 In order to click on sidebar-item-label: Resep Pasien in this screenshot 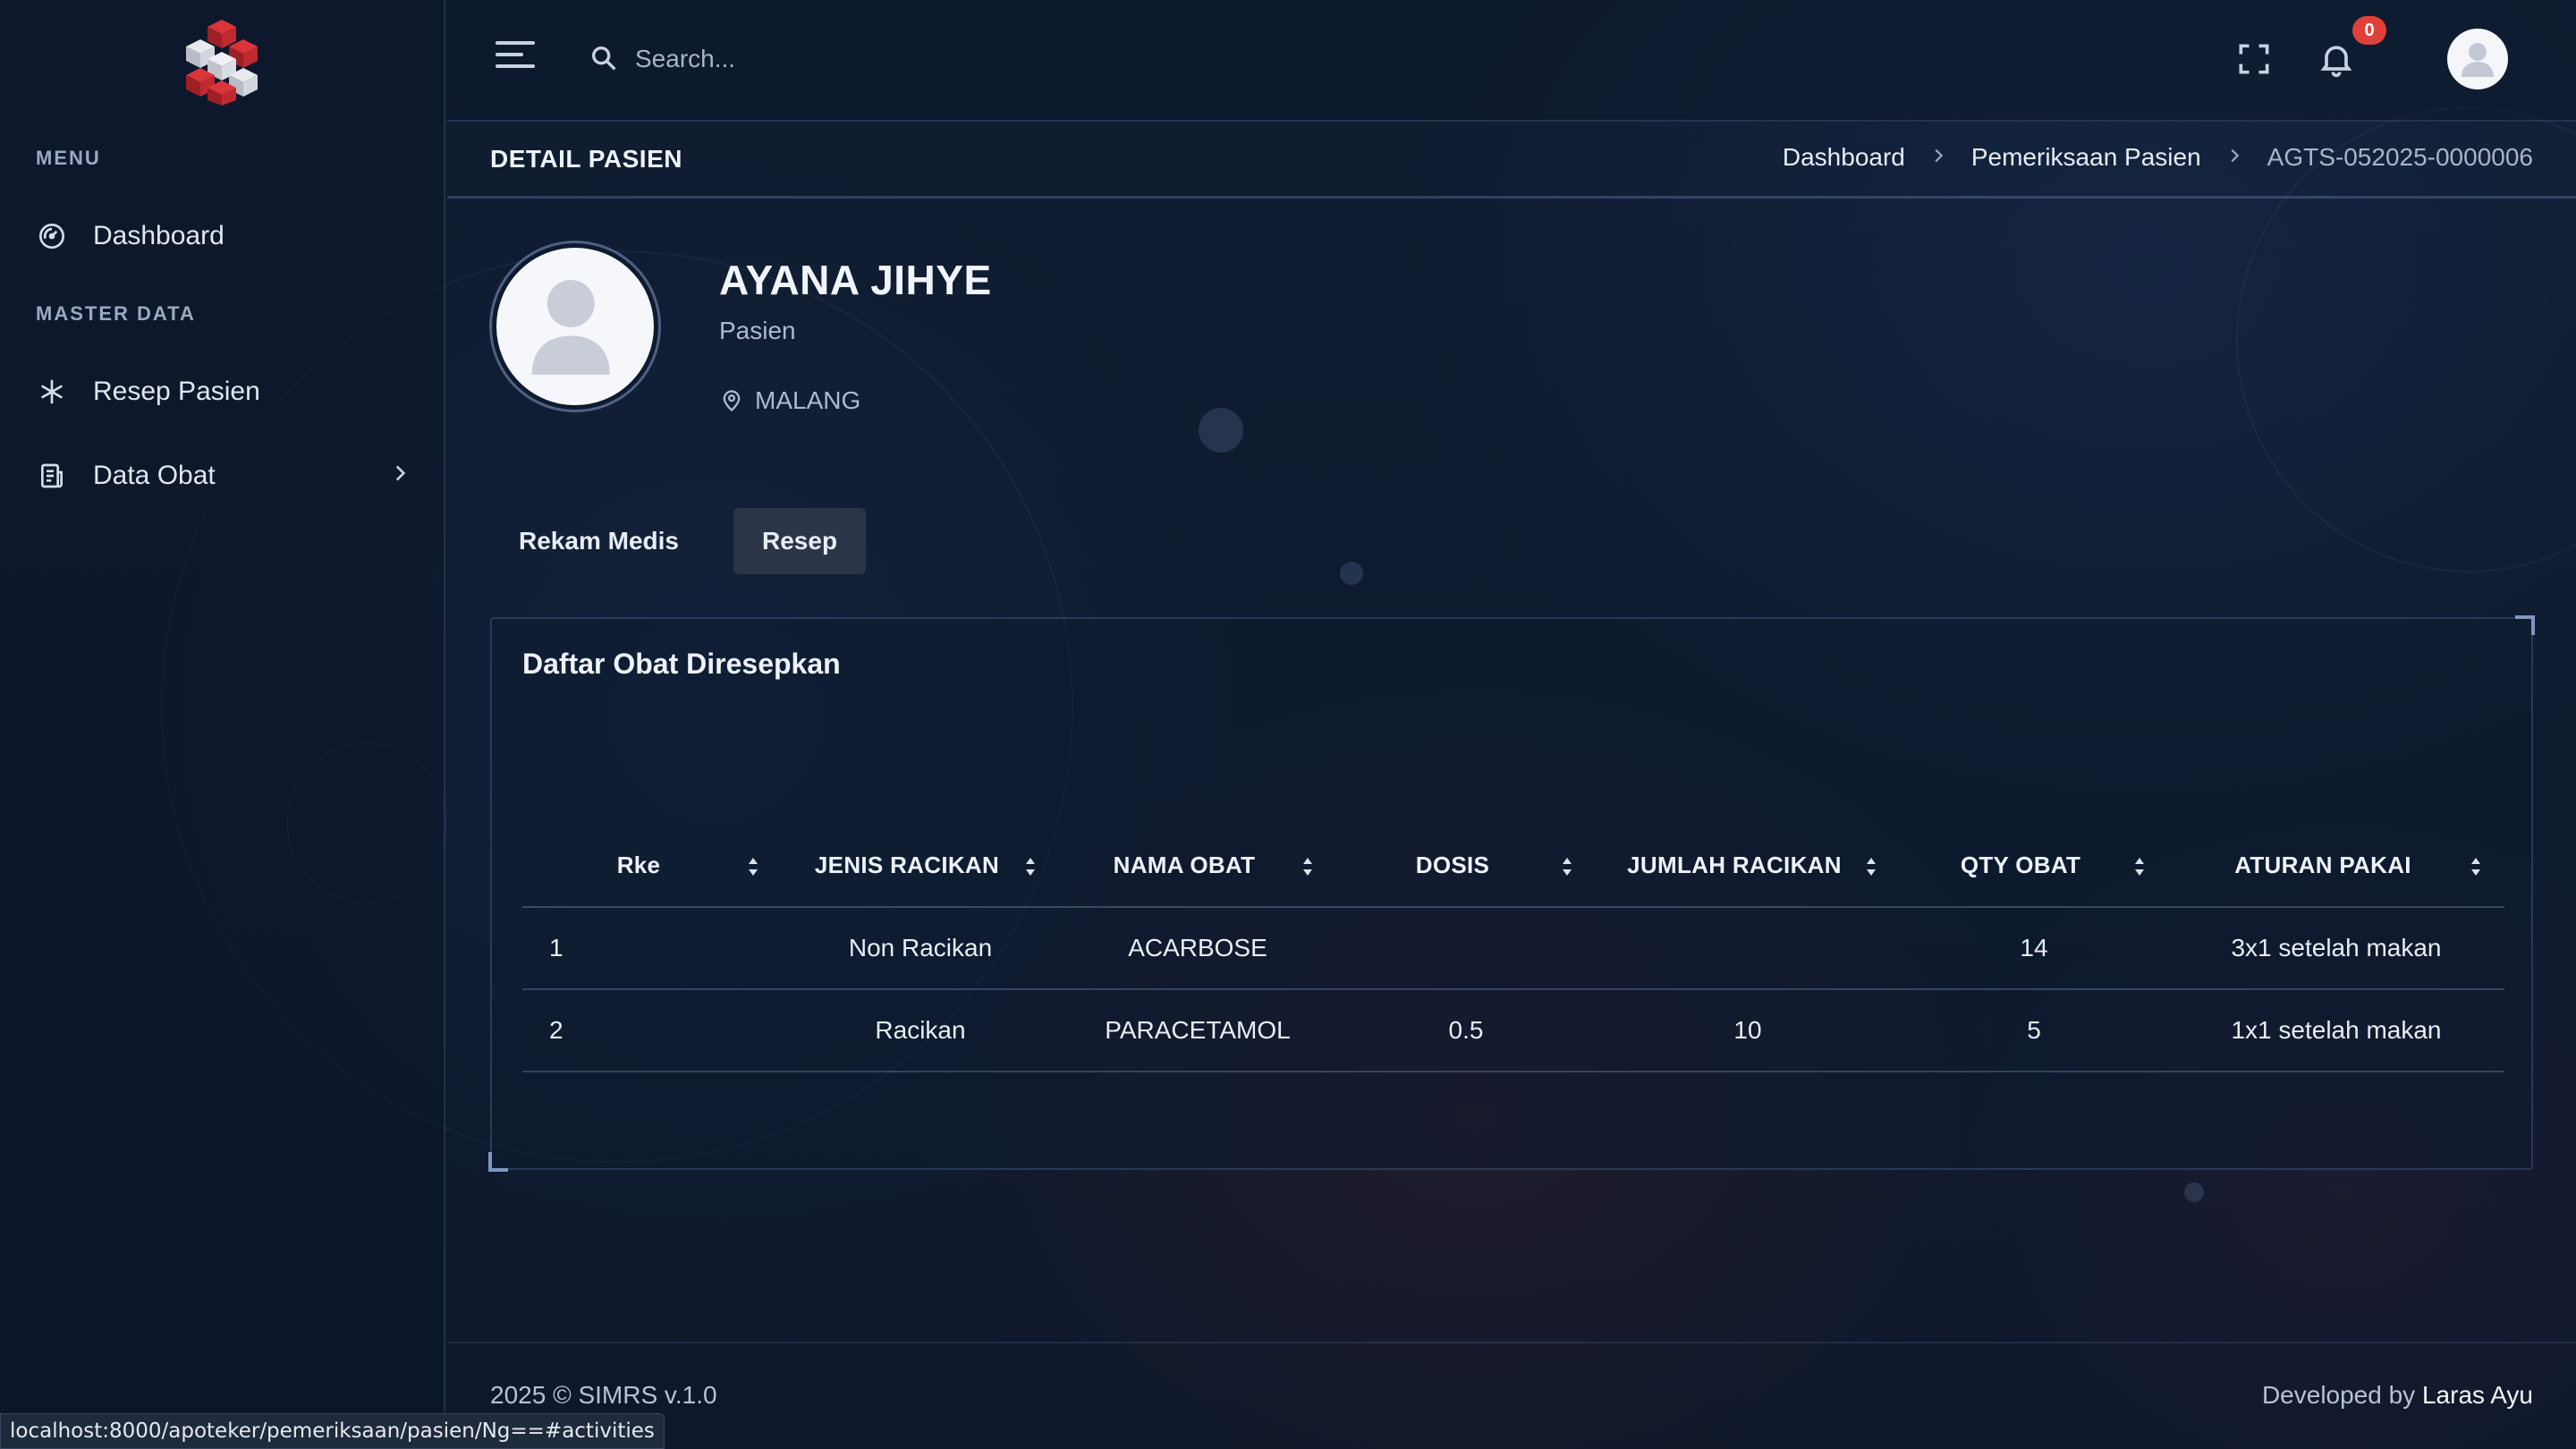, I will do `click(176, 391)`.